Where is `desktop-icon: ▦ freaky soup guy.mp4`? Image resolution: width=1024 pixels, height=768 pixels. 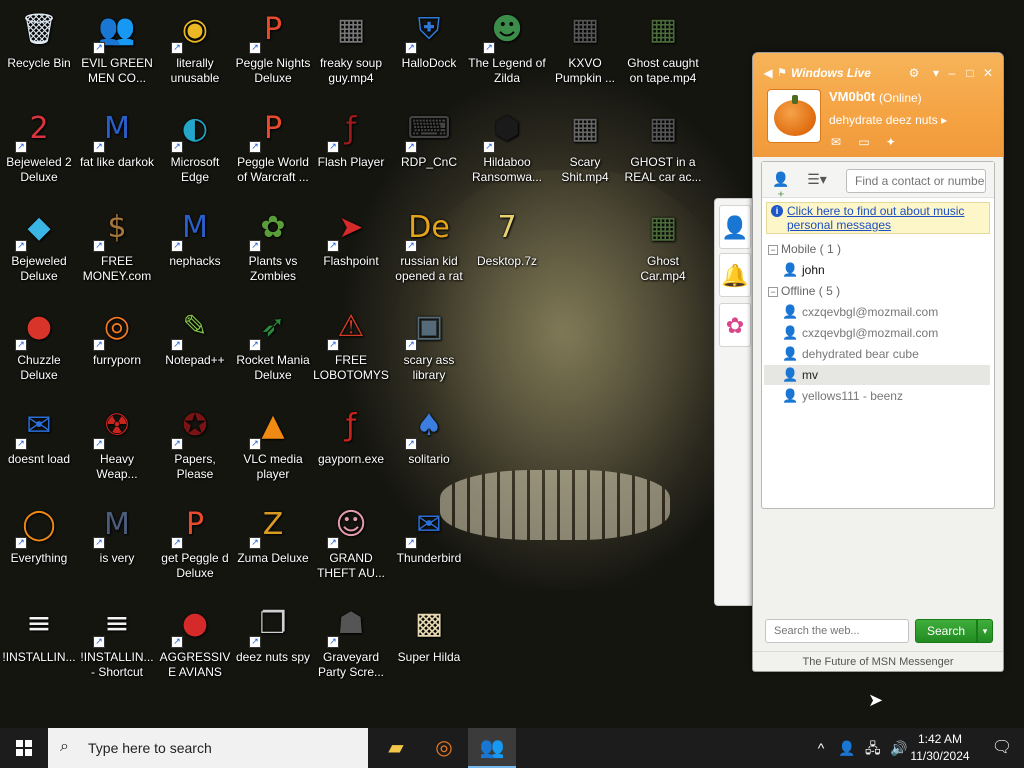 desktop-icon: ▦ freaky soup guy.mp4 is located at coordinates (351, 46).